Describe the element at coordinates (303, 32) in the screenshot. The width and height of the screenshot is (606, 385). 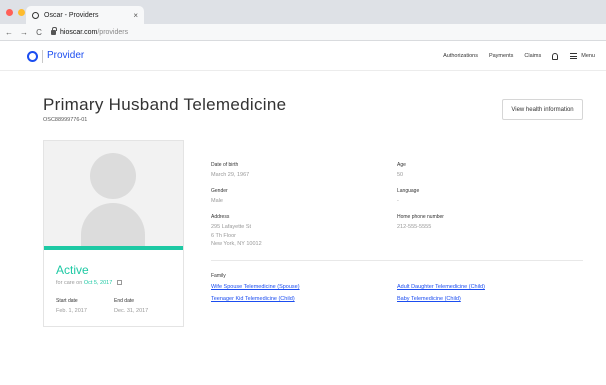
I see `browser-toolbar: ← → C hioscar.com/providers` at that location.